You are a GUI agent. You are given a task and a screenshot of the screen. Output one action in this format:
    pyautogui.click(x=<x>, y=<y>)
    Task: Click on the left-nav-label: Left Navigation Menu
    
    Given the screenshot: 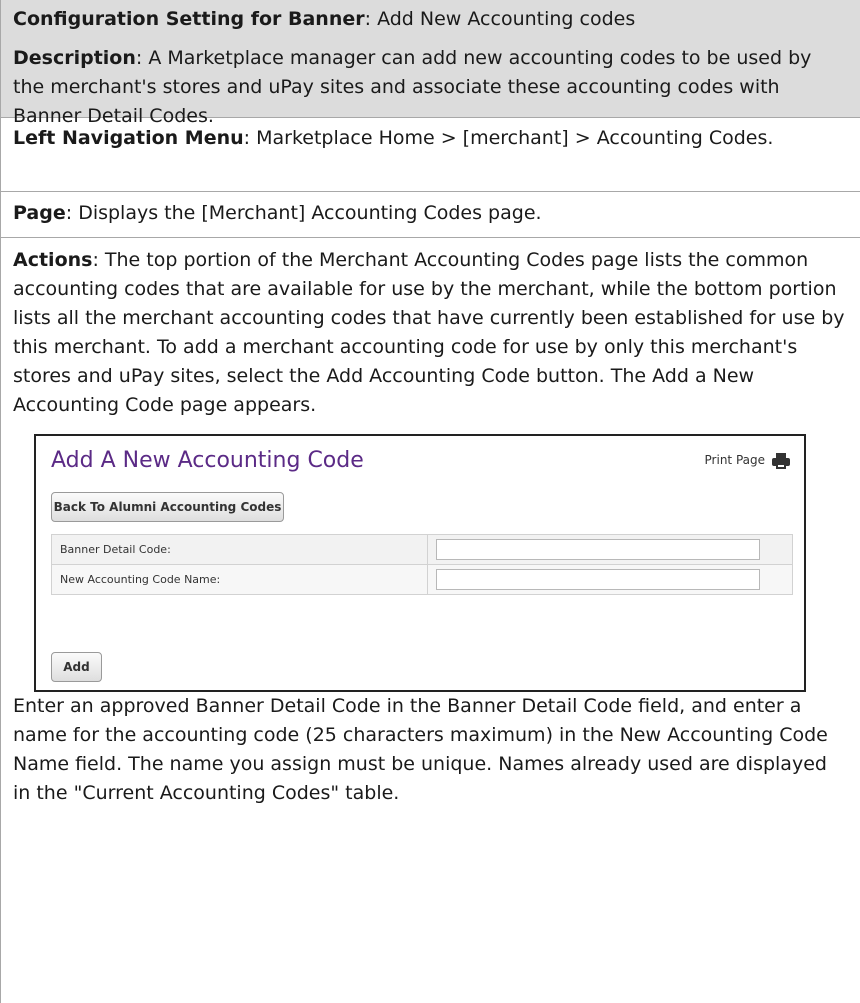 What is the action you would take?
    pyautogui.click(x=128, y=138)
    